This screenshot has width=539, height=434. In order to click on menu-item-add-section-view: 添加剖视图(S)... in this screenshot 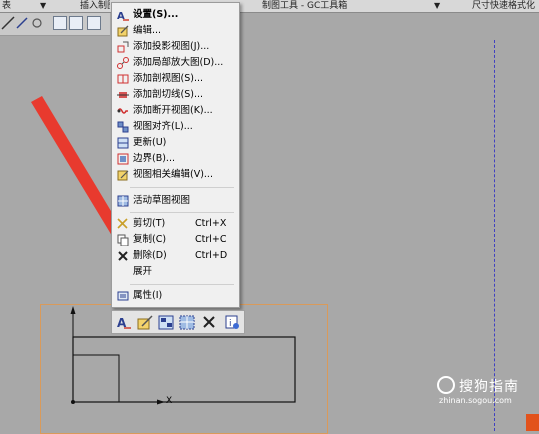, I will do `click(175, 79)`.